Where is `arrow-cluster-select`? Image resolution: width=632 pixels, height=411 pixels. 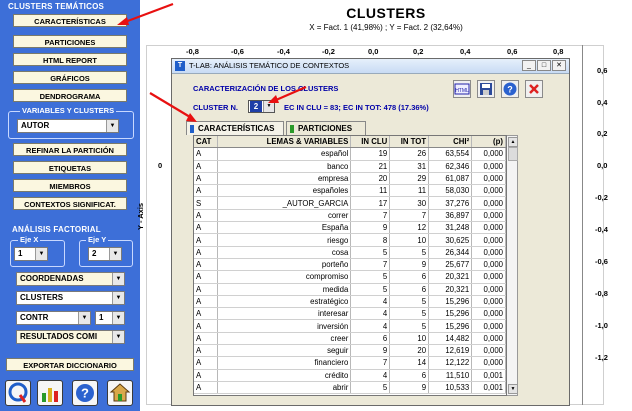 arrow-cluster-select is located at coordinates (287, 94).